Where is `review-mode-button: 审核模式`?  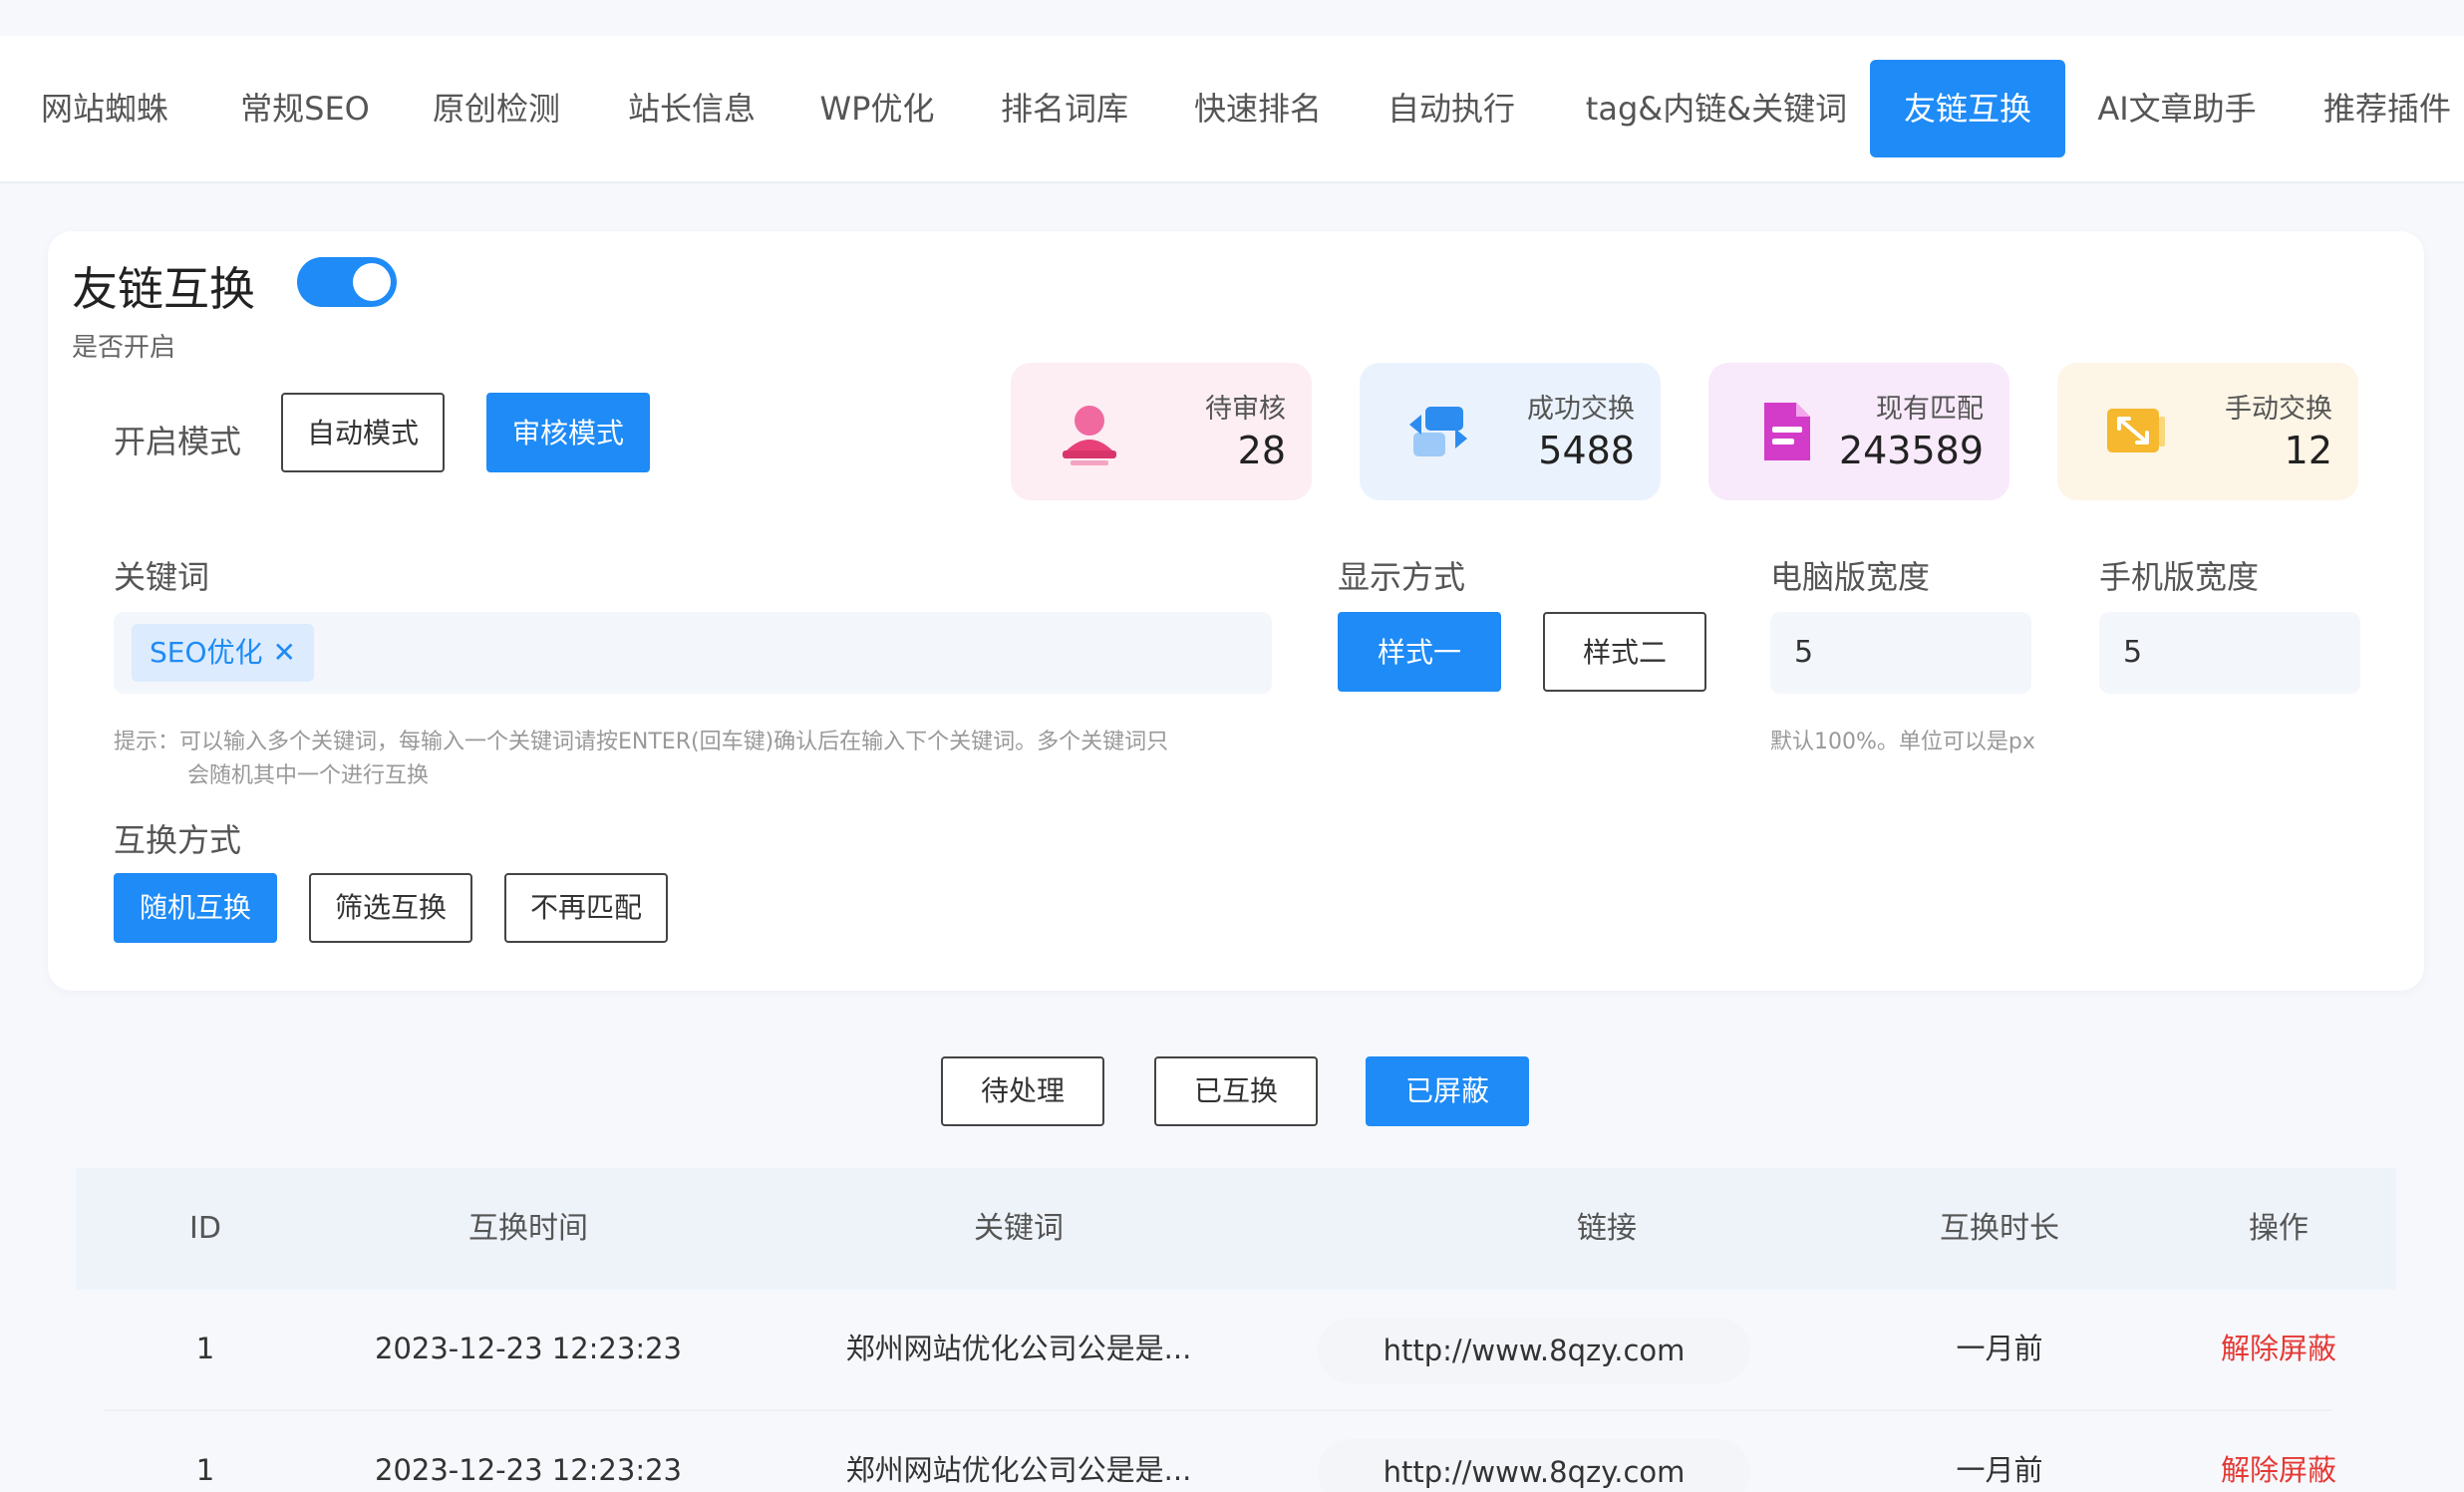 review-mode-button: 审核模式 is located at coordinates (568, 433).